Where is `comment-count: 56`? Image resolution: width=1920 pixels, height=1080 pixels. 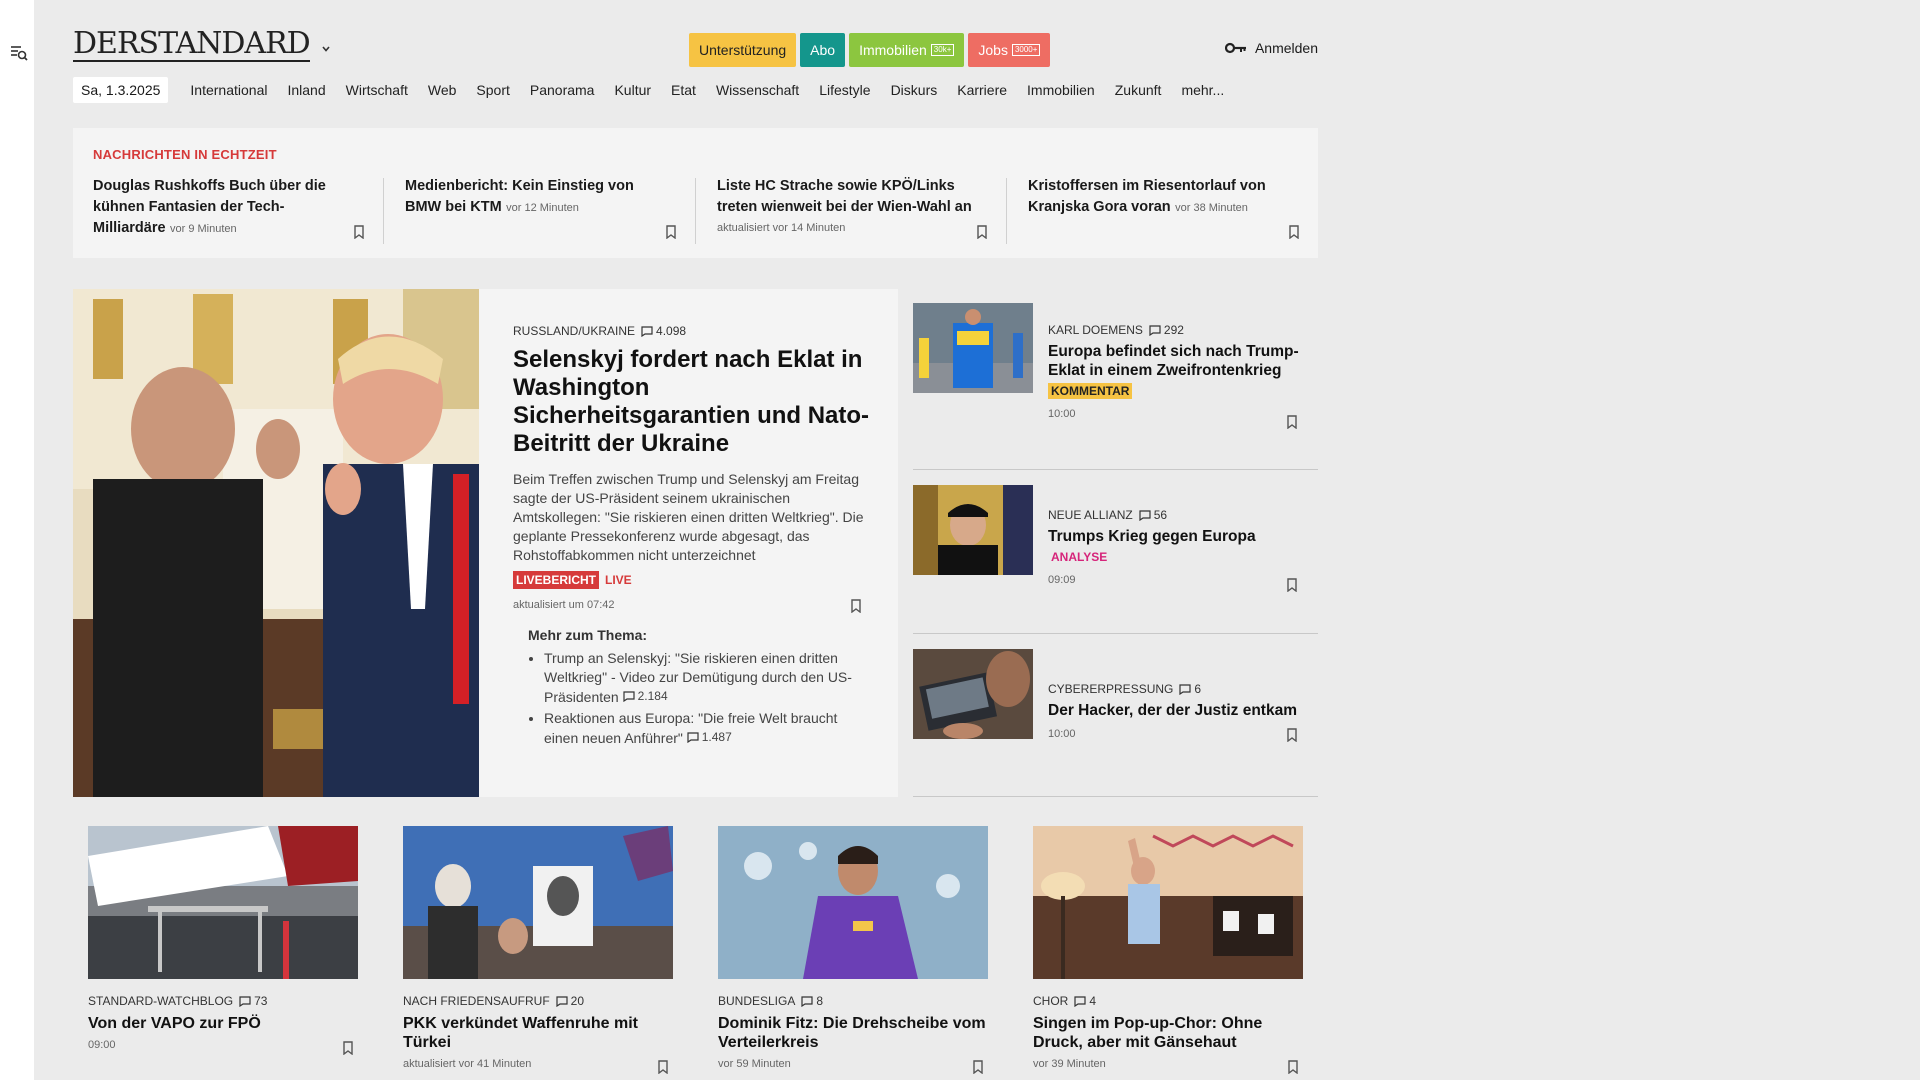 comment-count: 56 is located at coordinates (1153, 515).